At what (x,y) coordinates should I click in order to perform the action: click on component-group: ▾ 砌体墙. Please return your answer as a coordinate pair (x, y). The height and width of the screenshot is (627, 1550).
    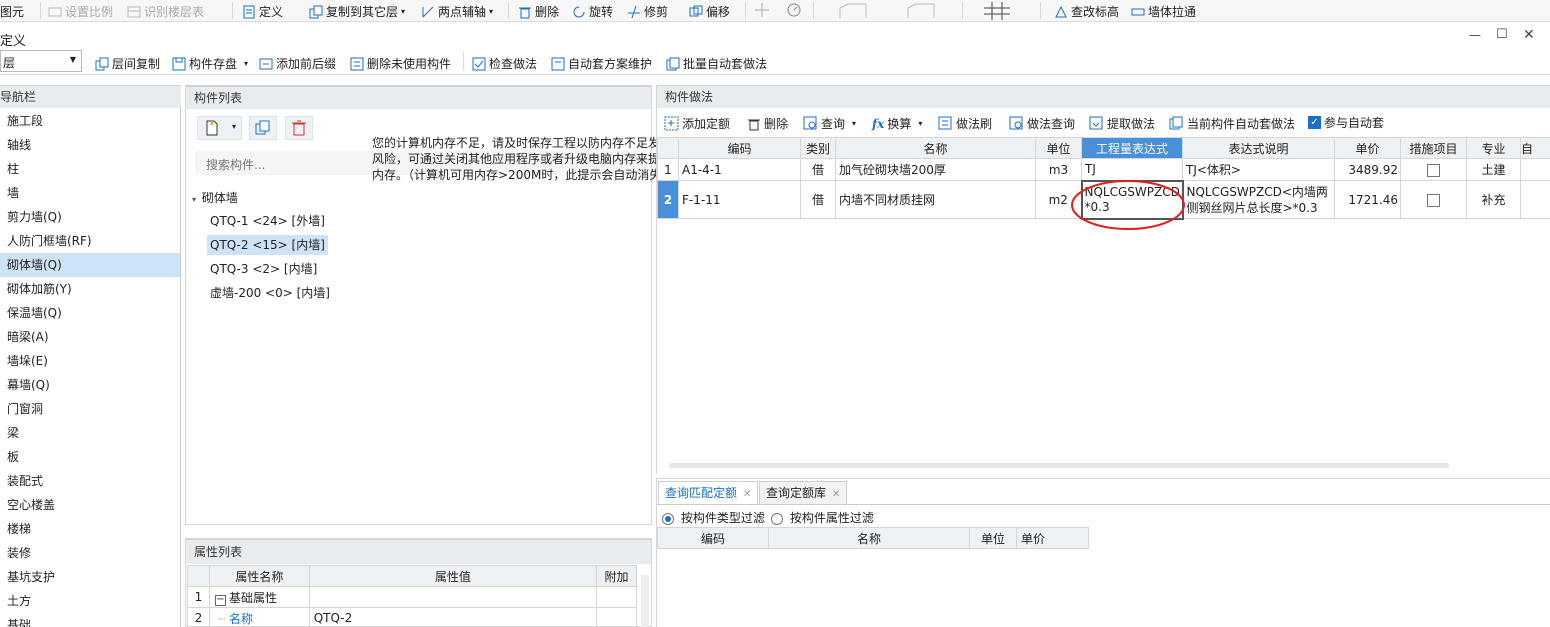
    Looking at the image, I should click on (215, 197).